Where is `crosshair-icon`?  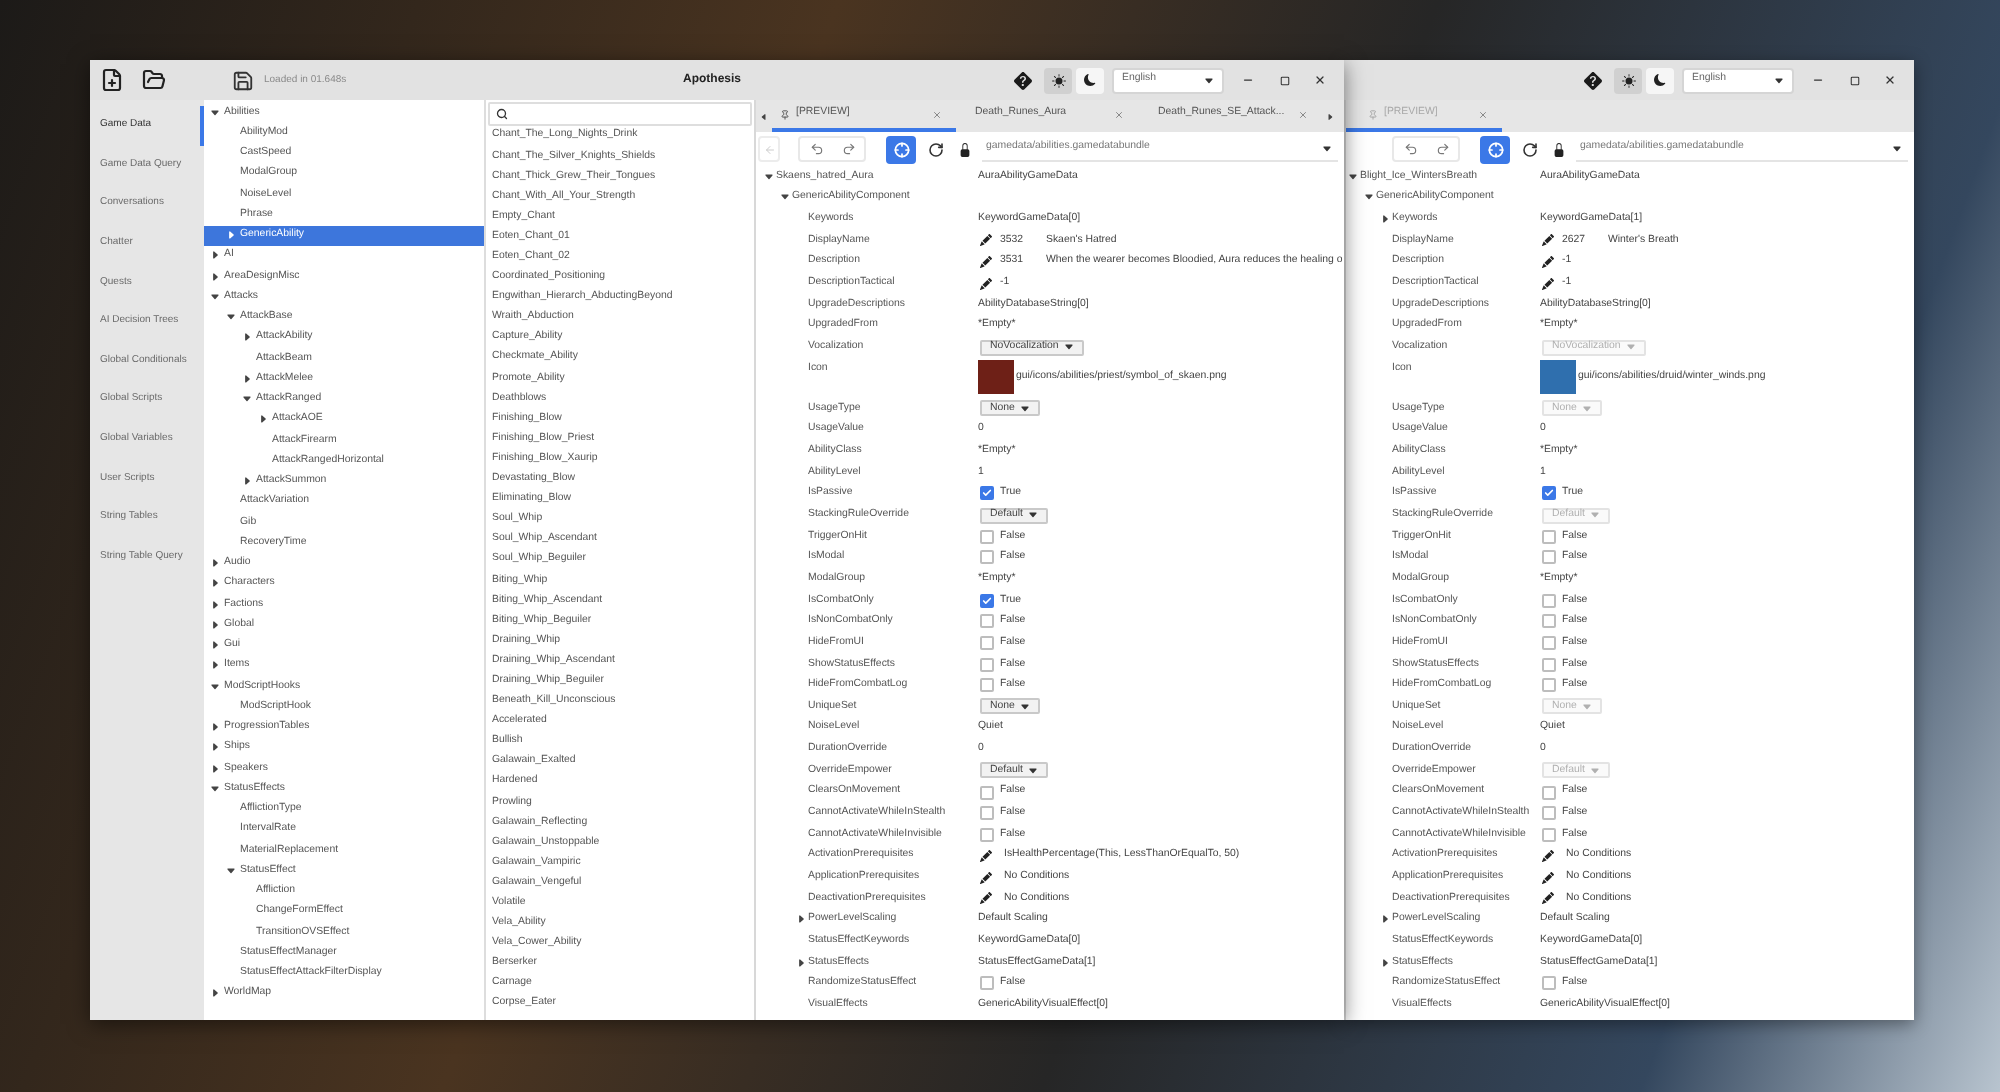 crosshair-icon is located at coordinates (901, 149).